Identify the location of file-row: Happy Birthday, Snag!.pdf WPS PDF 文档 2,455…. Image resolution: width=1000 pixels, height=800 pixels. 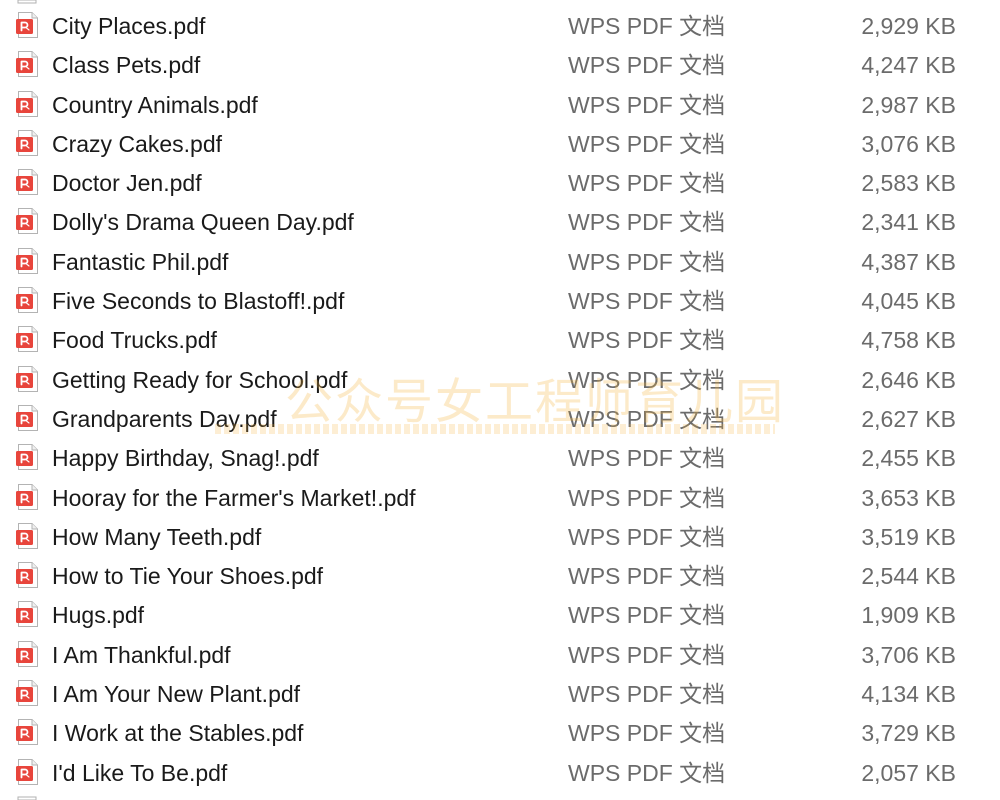
(500, 457).